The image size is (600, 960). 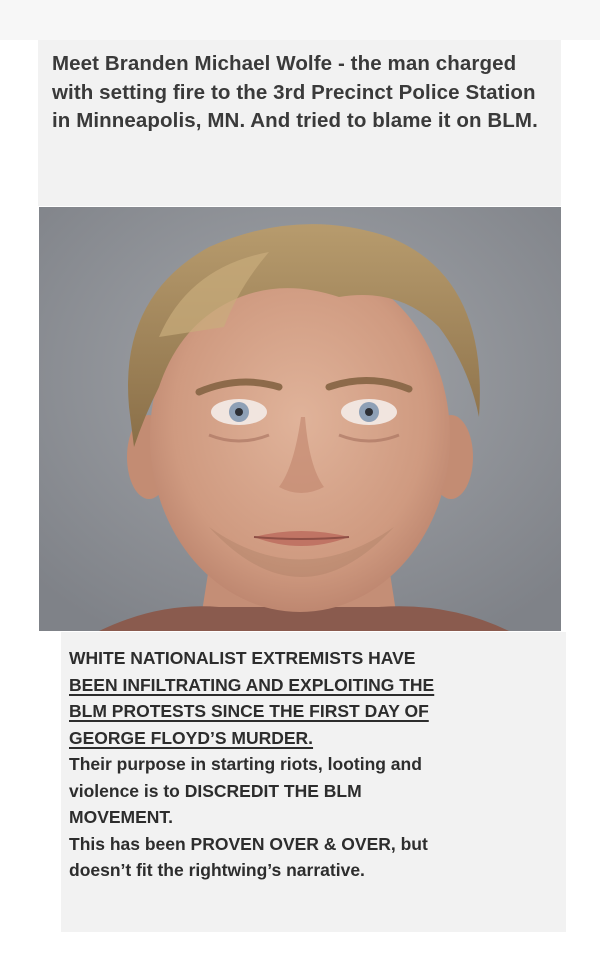 I want to click on caption-line-underlined: BEEN INFILTRATING AND EXPLOITING THE, so click(x=252, y=684).